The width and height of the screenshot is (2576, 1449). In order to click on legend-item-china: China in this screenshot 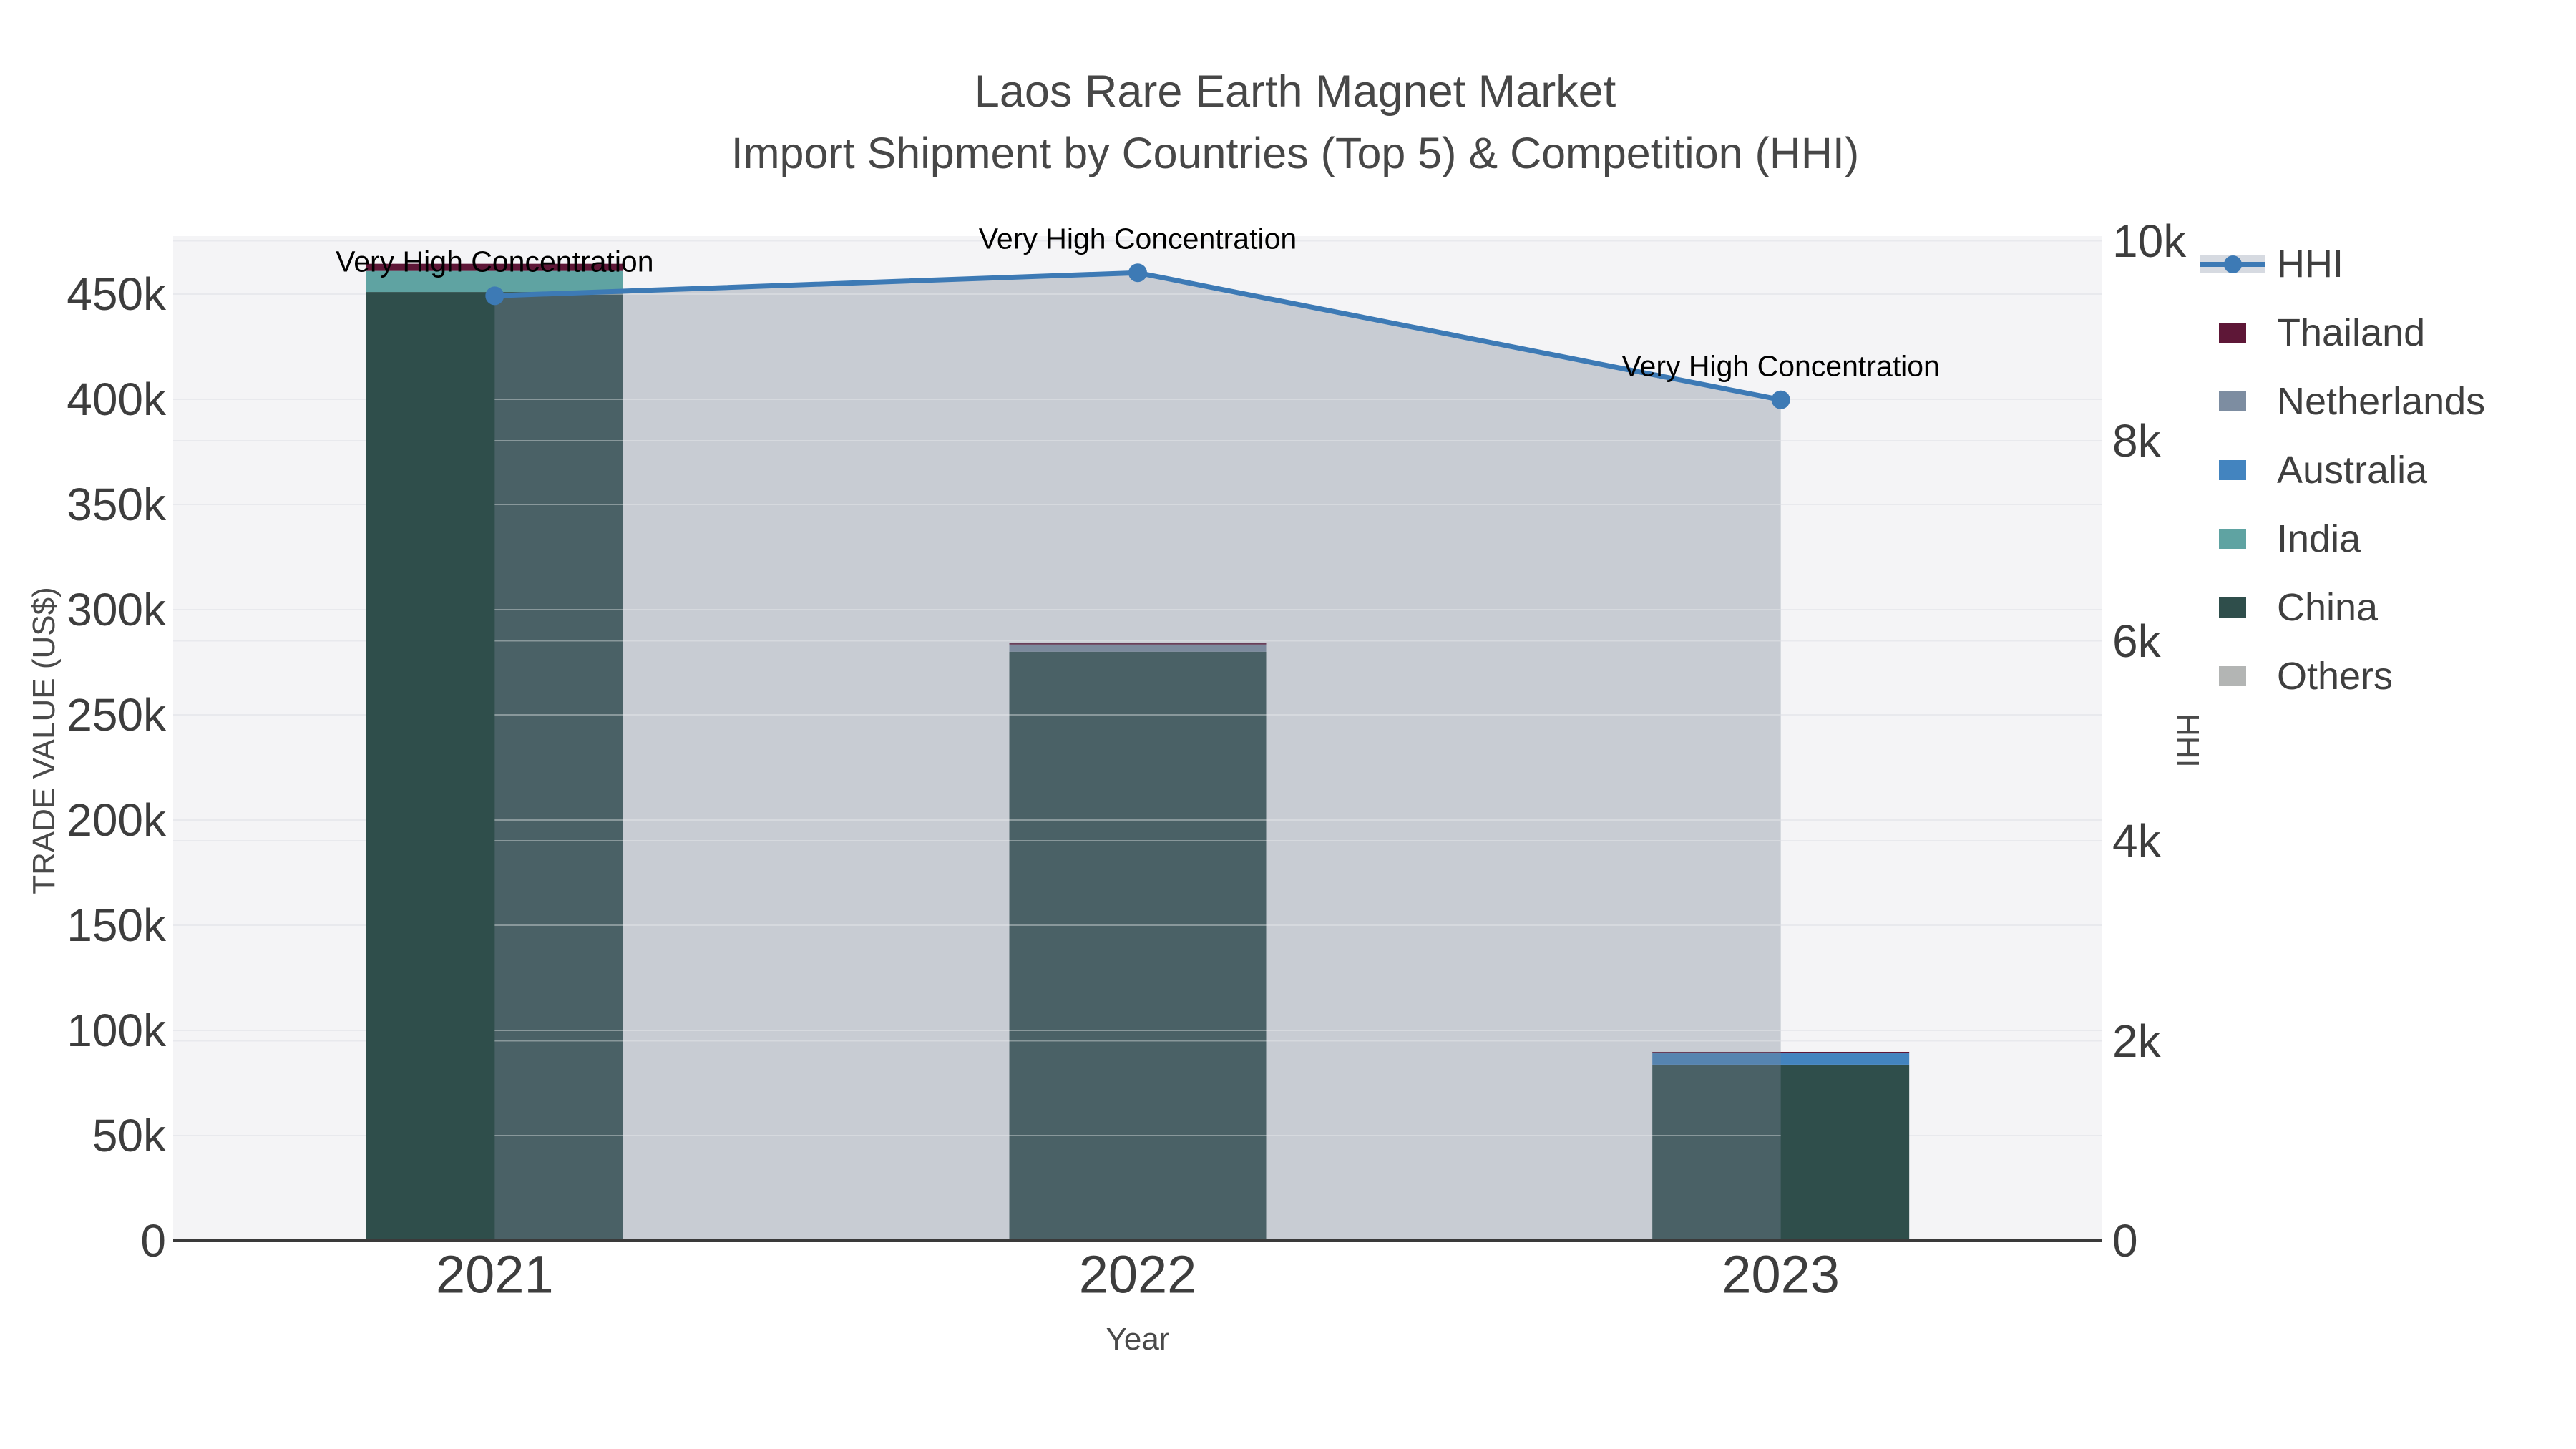, I will do `click(2342, 607)`.